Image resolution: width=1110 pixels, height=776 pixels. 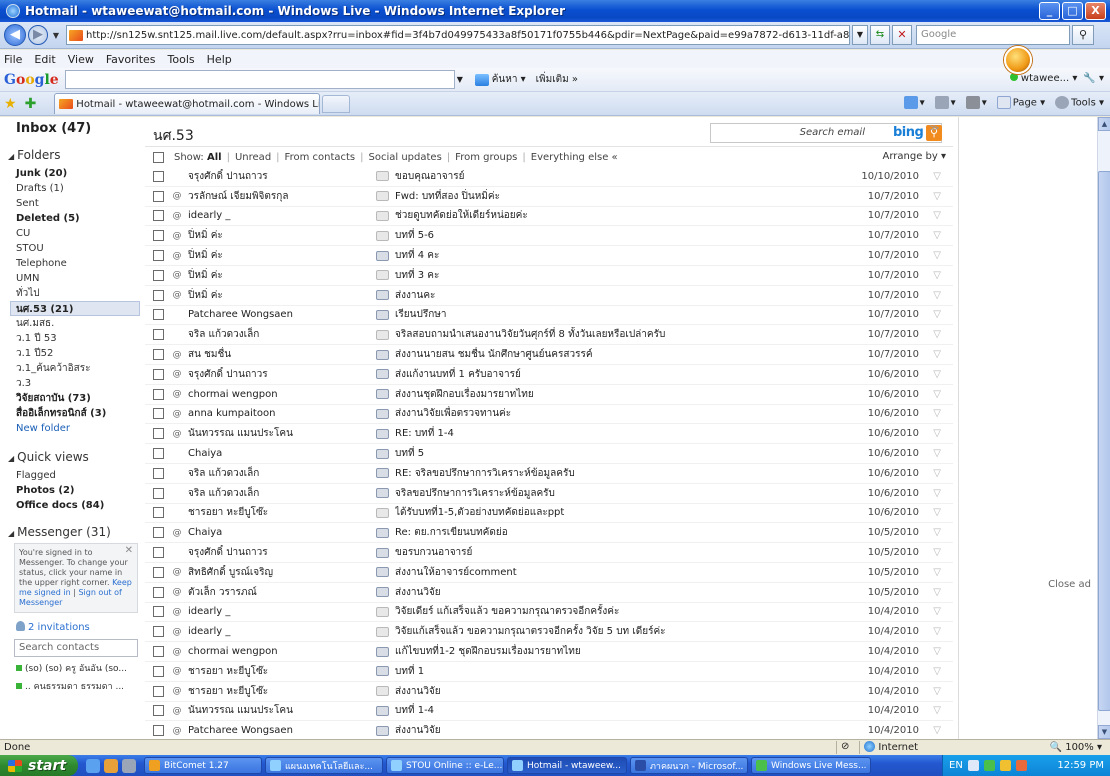 What do you see at coordinates (253, 671) in the screenshot?
I see `message-sender: ชารอยา หะยีบูโซ๊ะ` at bounding box center [253, 671].